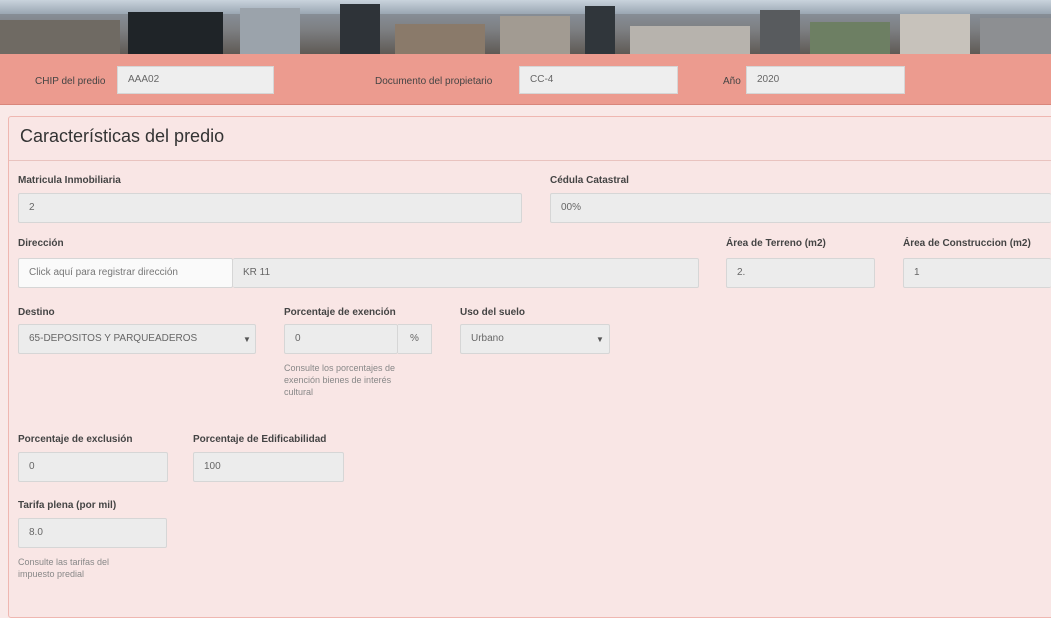 The height and width of the screenshot is (618, 1051). What do you see at coordinates (36, 312) in the screenshot?
I see `destino-label: Destino` at bounding box center [36, 312].